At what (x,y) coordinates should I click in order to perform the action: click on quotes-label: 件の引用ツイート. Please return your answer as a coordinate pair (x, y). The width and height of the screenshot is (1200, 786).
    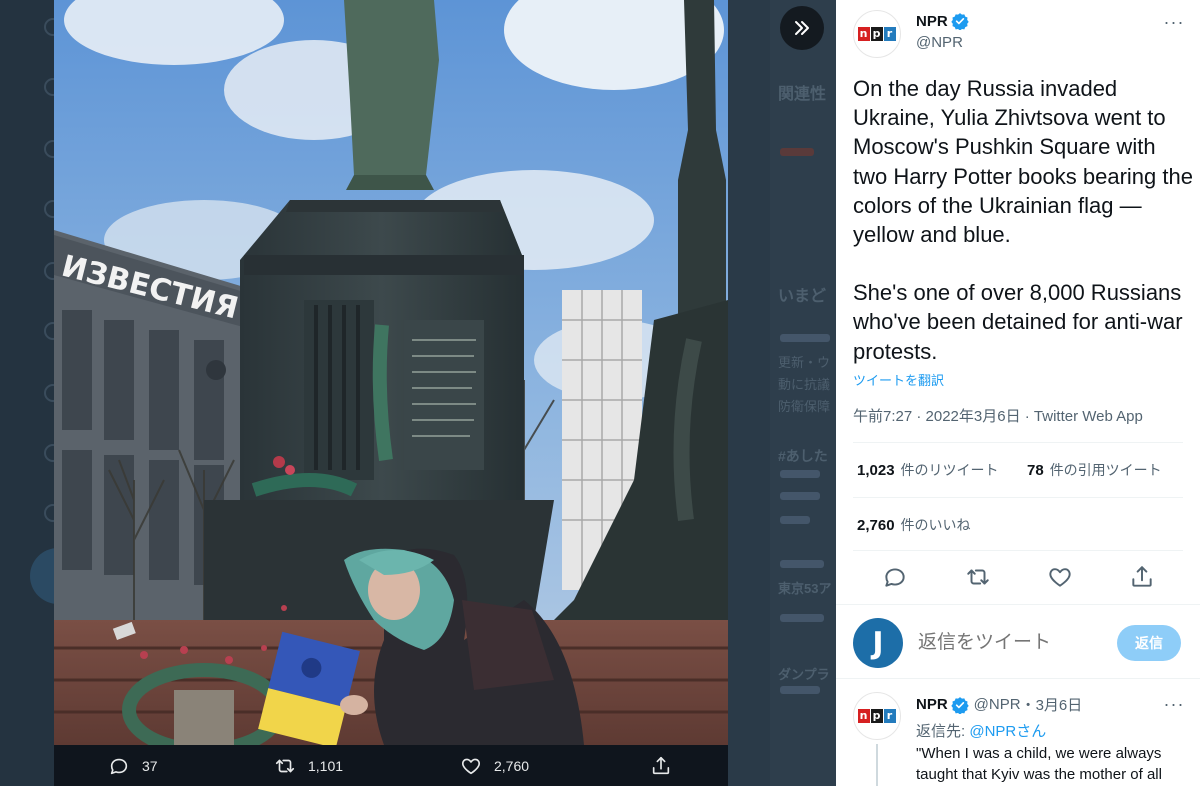
    Looking at the image, I should click on (1105, 470).